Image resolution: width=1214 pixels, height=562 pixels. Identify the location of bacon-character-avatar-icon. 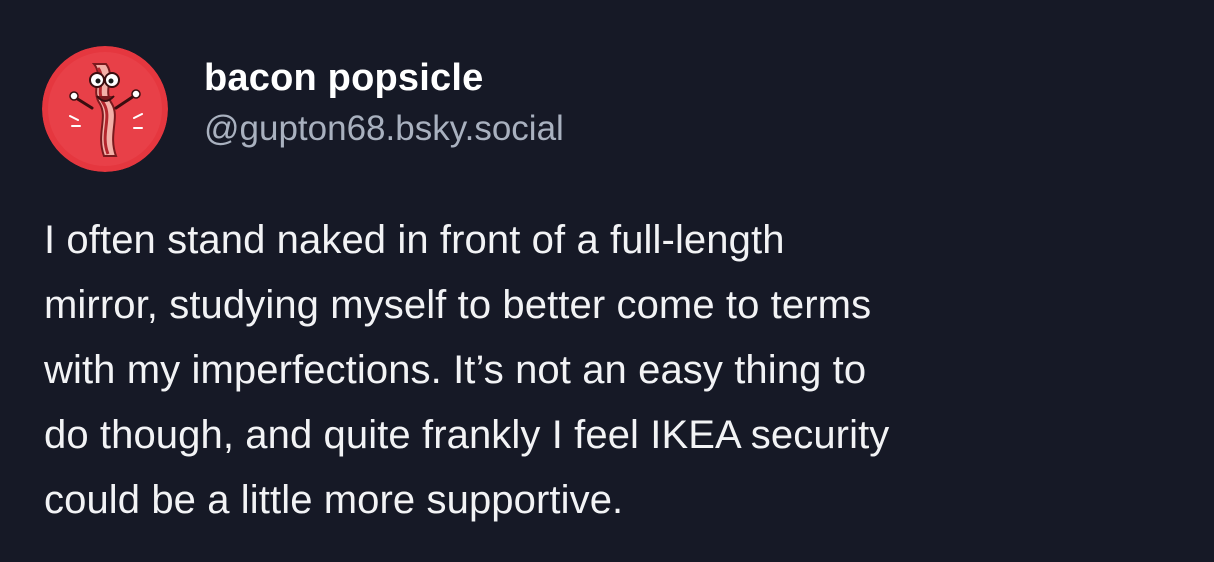
(105, 109).